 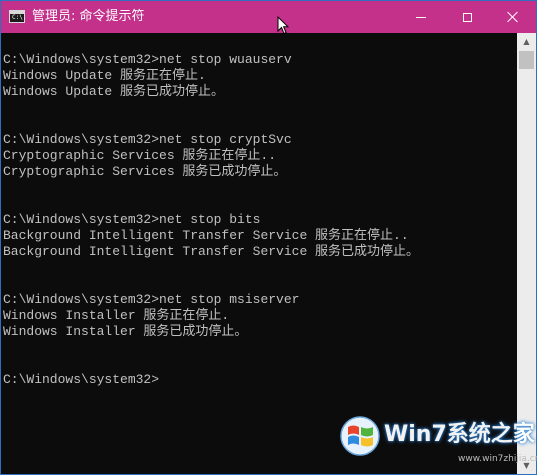 What do you see at coordinates (268, 17) in the screenshot?
I see `title-bar: C:\. 管理员: 命令提示符` at bounding box center [268, 17].